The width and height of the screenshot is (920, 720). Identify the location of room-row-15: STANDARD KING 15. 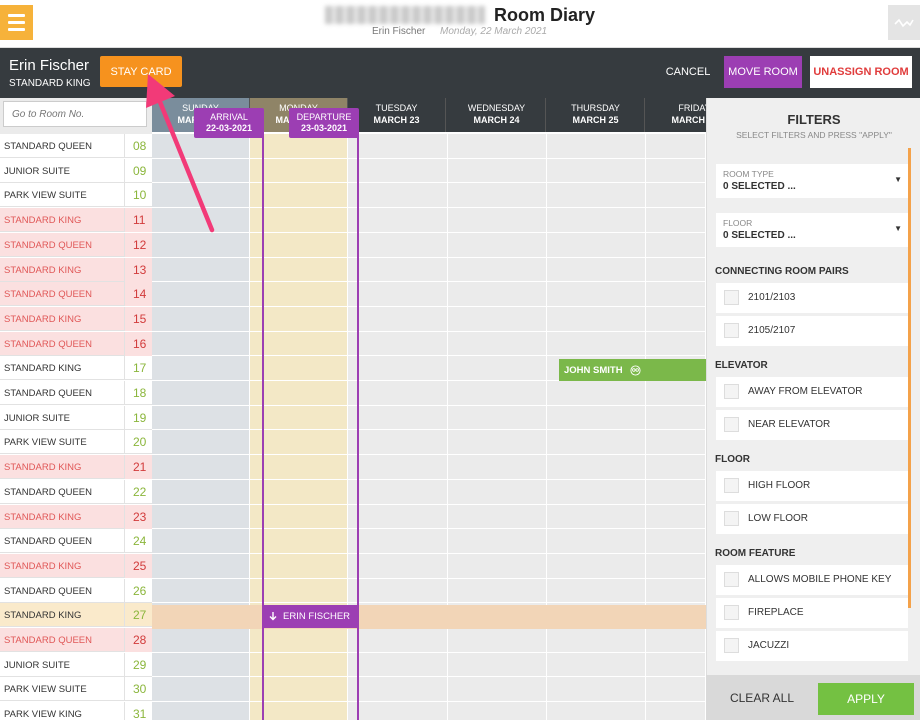
(76, 318).